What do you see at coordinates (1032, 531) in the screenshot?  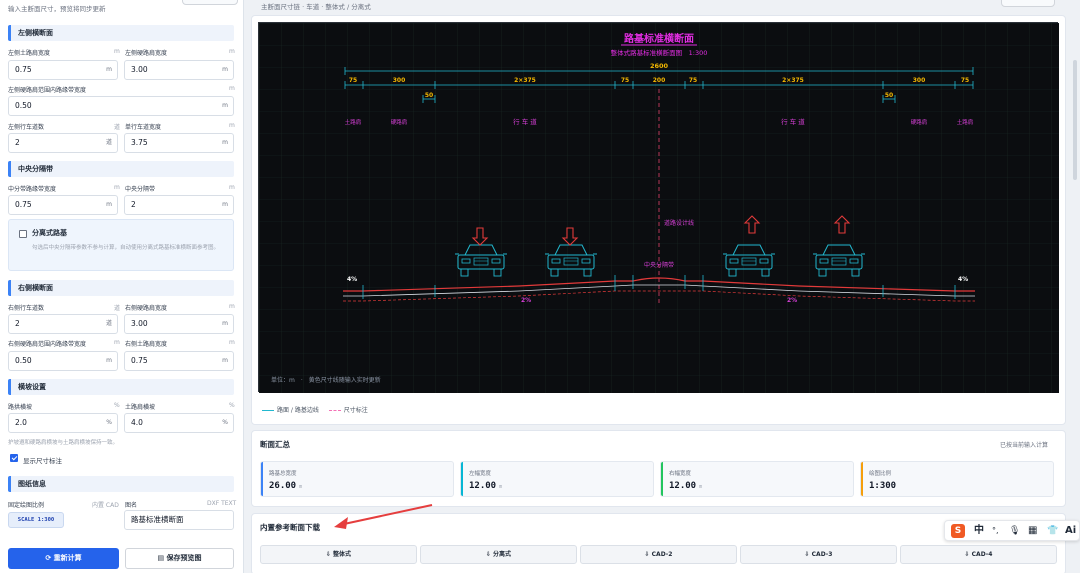 I see `keyboard-icon: ▦` at bounding box center [1032, 531].